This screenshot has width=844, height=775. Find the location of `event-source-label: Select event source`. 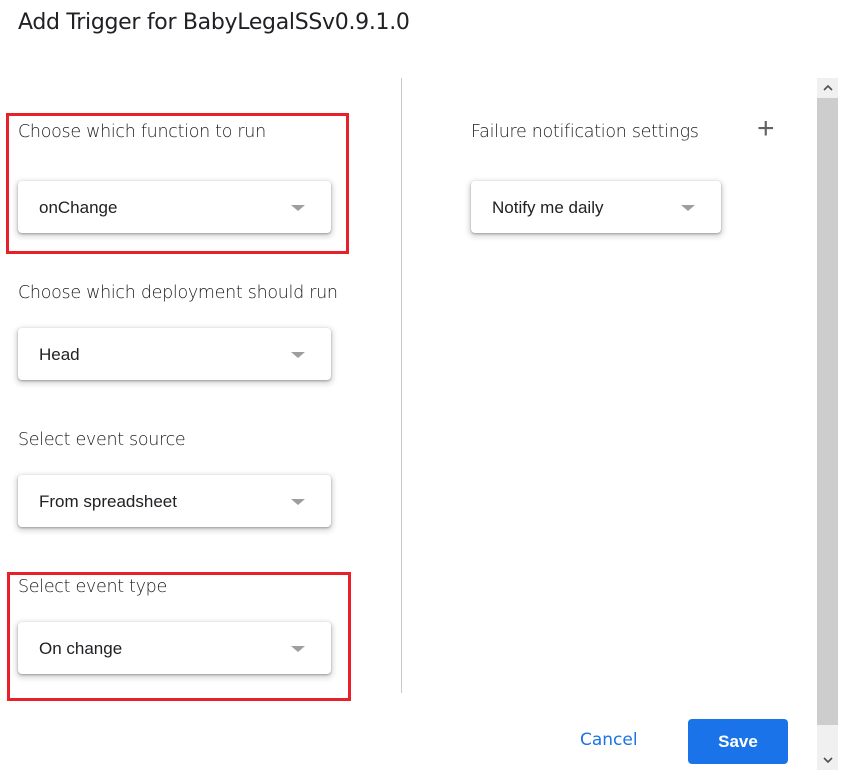

event-source-label: Select event source is located at coordinates (102, 440).